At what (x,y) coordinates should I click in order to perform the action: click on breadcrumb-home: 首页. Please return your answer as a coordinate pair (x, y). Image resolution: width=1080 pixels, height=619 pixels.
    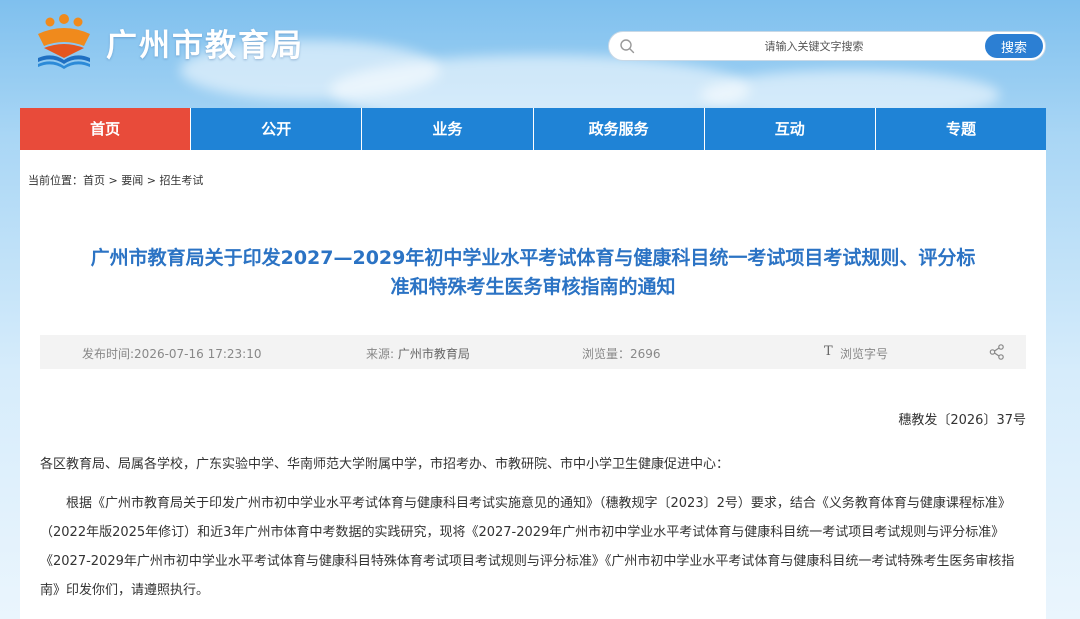
    Looking at the image, I should click on (94, 180).